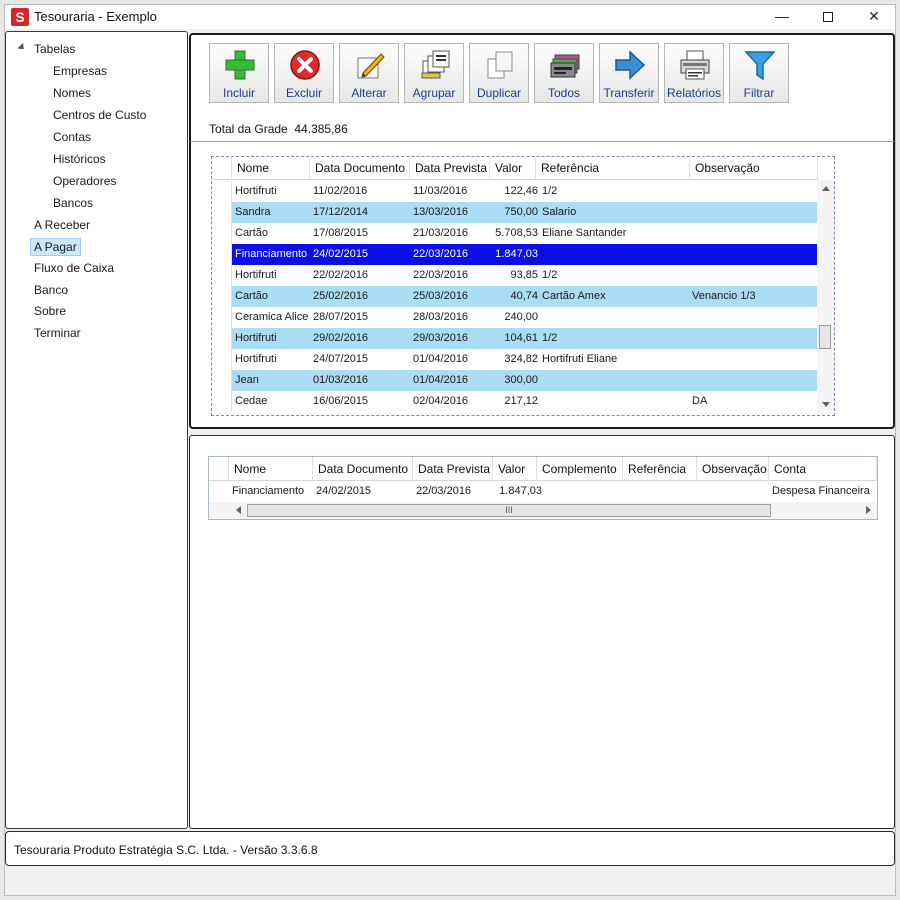 Image resolution: width=900 pixels, height=900 pixels. Describe the element at coordinates (694, 73) in the screenshot. I see `relatorios-button: Relatórios` at that location.